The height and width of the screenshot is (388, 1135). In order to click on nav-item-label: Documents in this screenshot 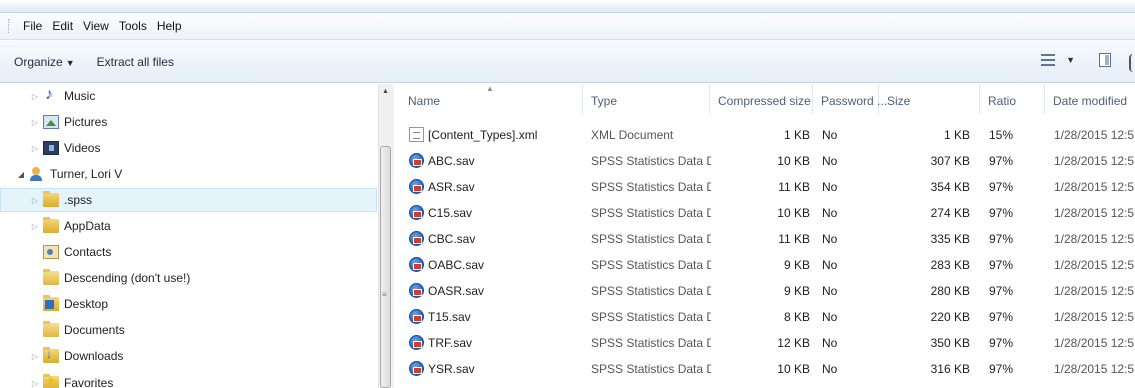, I will do `click(94, 330)`.